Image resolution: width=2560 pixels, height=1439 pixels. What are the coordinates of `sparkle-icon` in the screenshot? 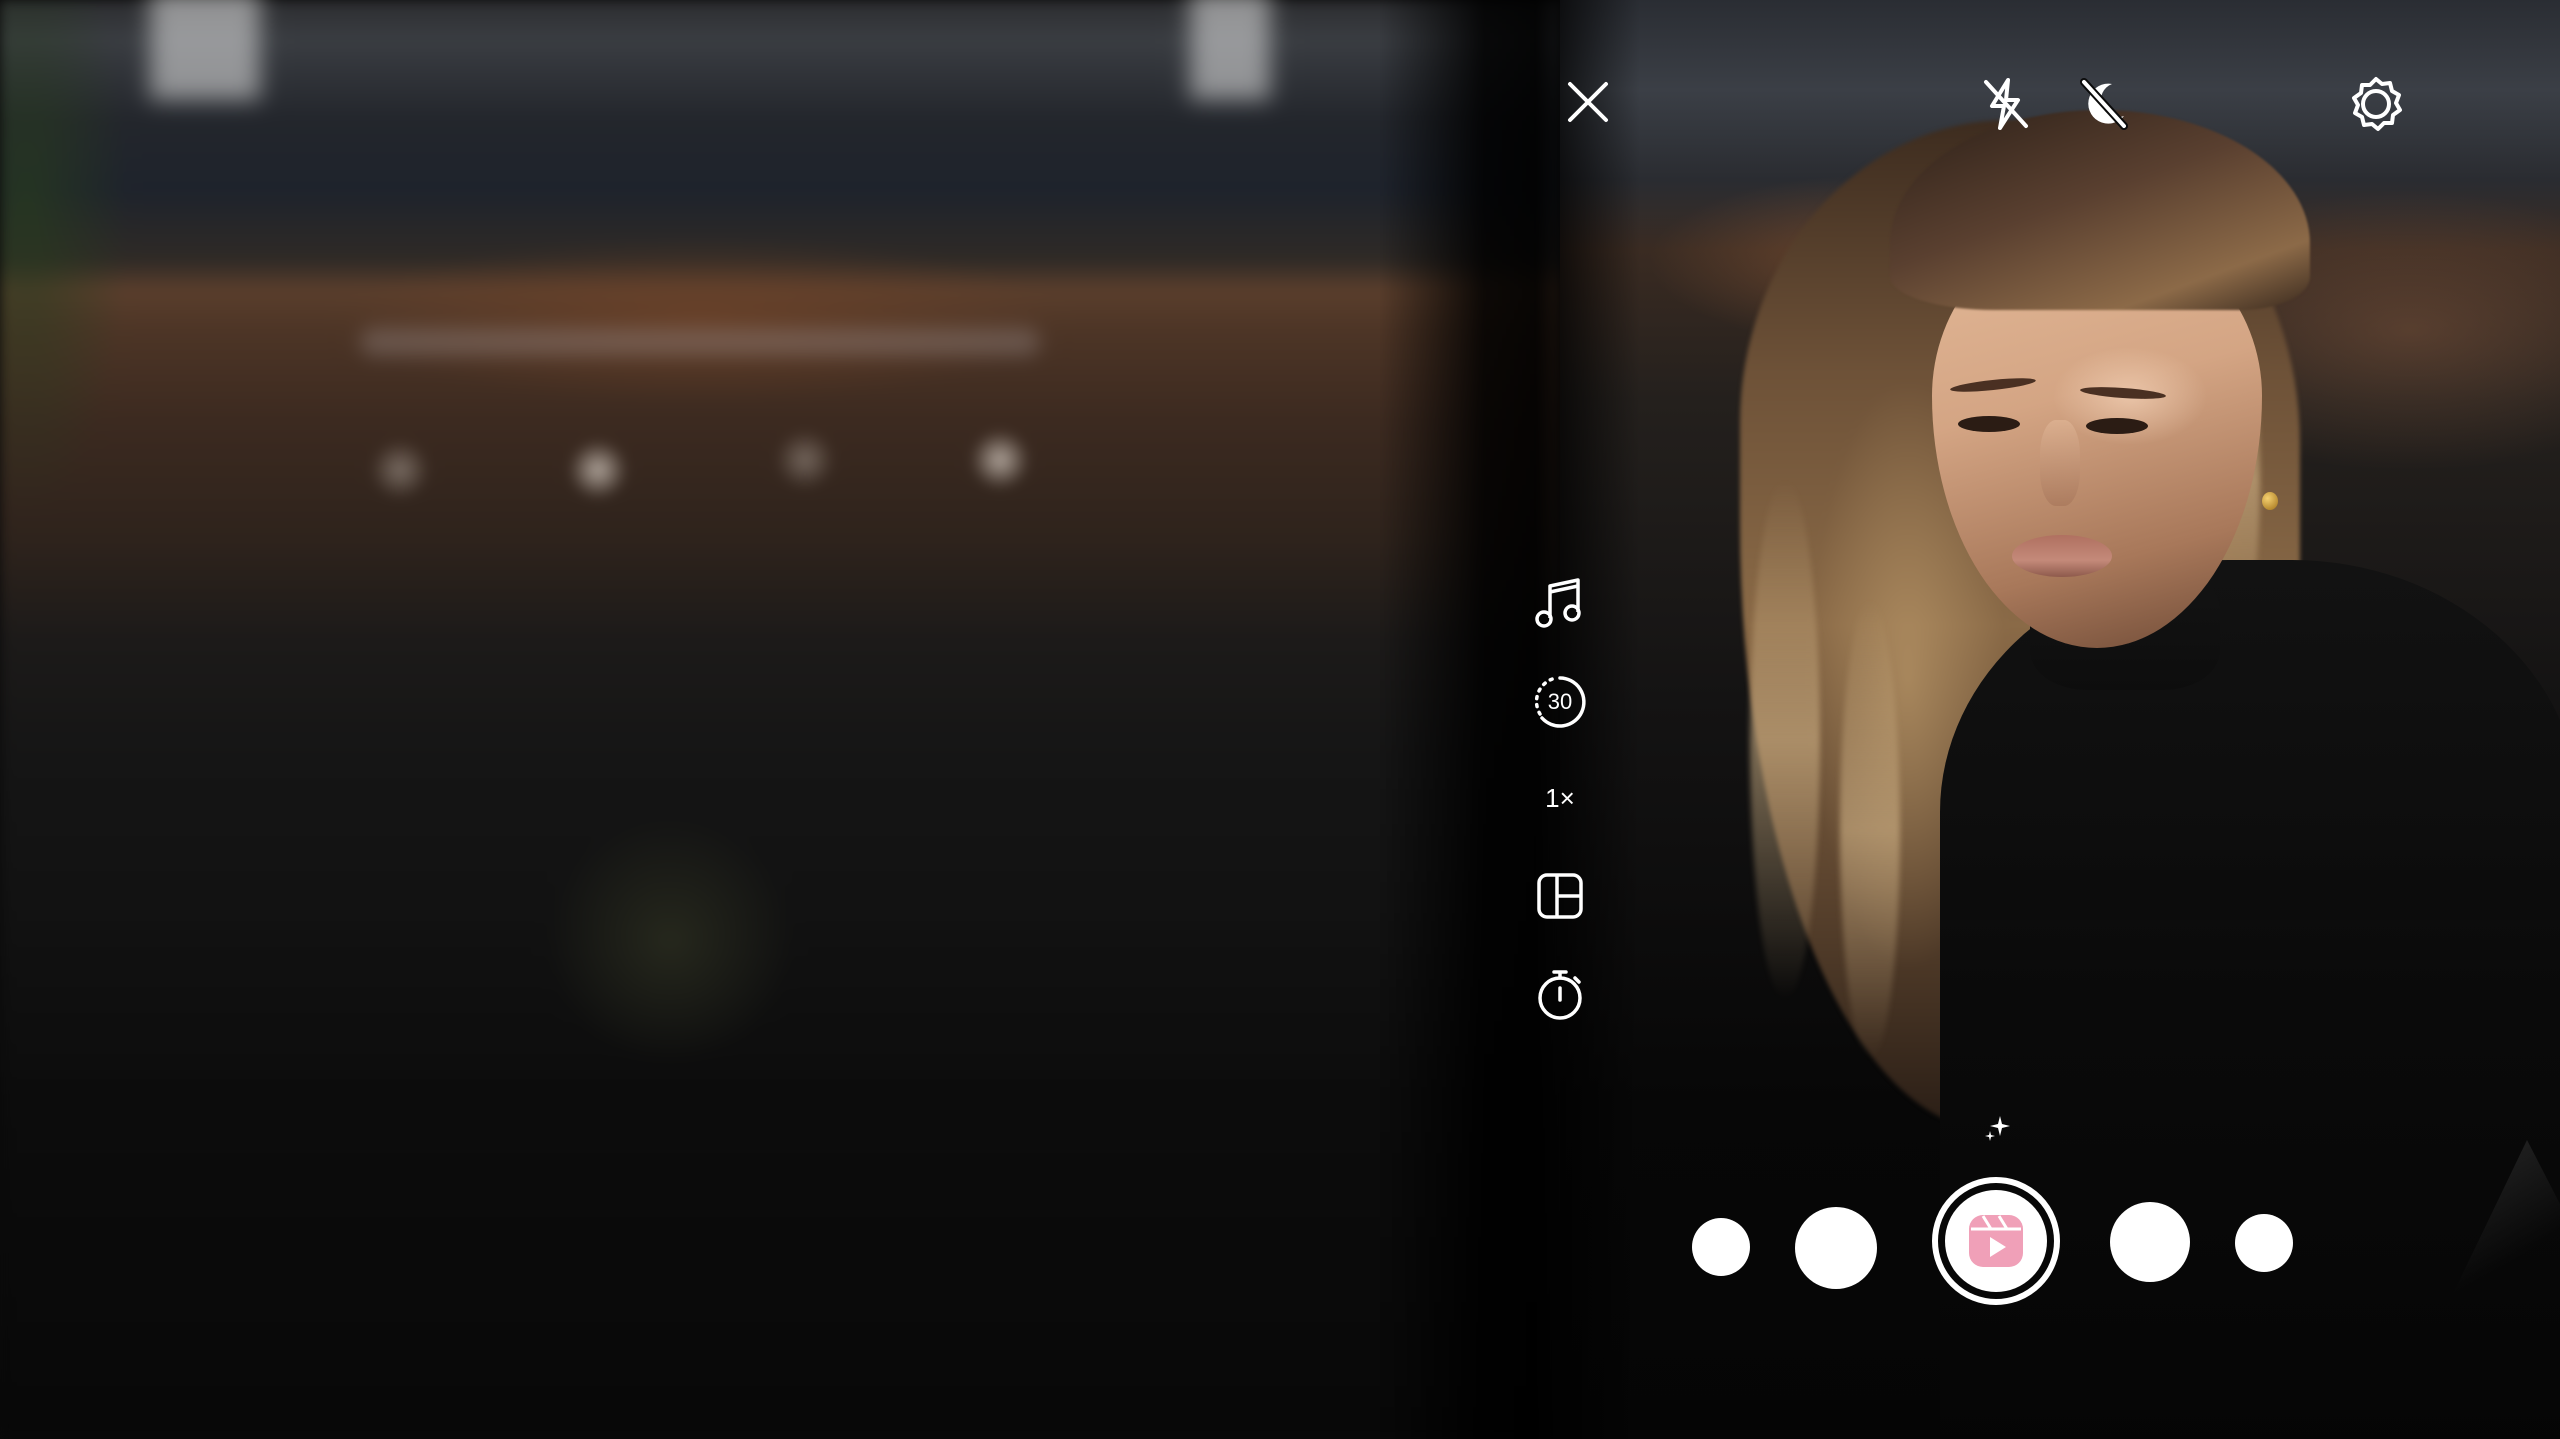 It's located at (1997, 1128).